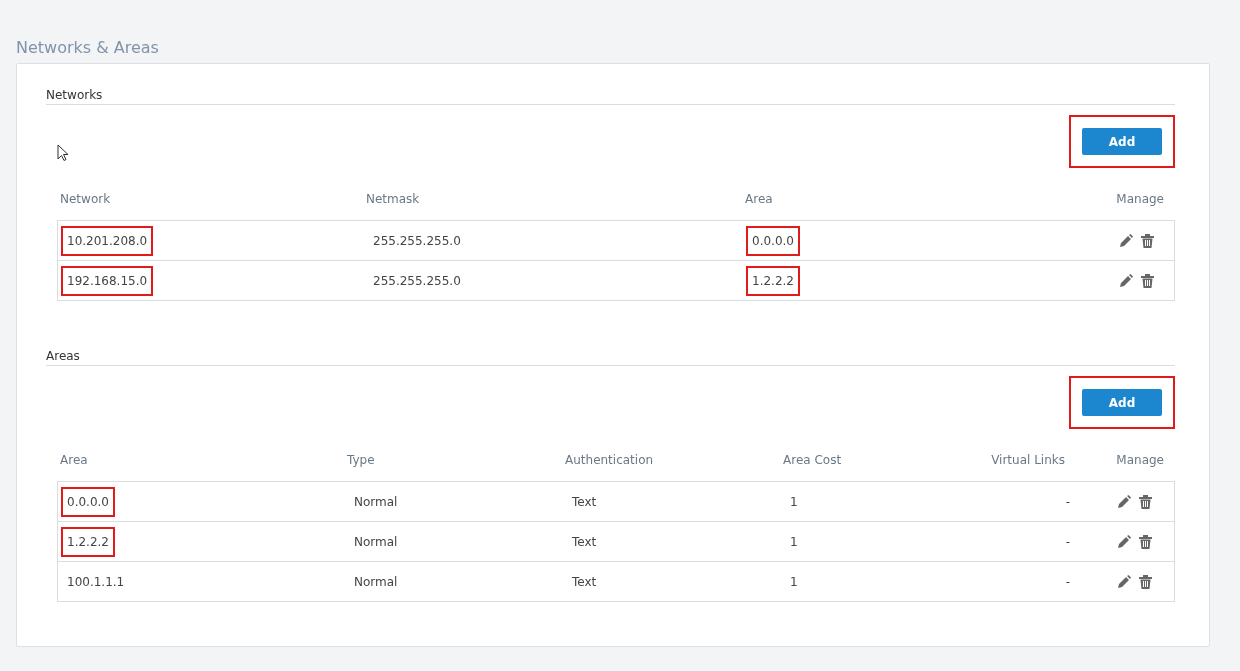 The image size is (1240, 671). Describe the element at coordinates (107, 240) in the screenshot. I see `table-cell: 10.201.208.0` at that location.